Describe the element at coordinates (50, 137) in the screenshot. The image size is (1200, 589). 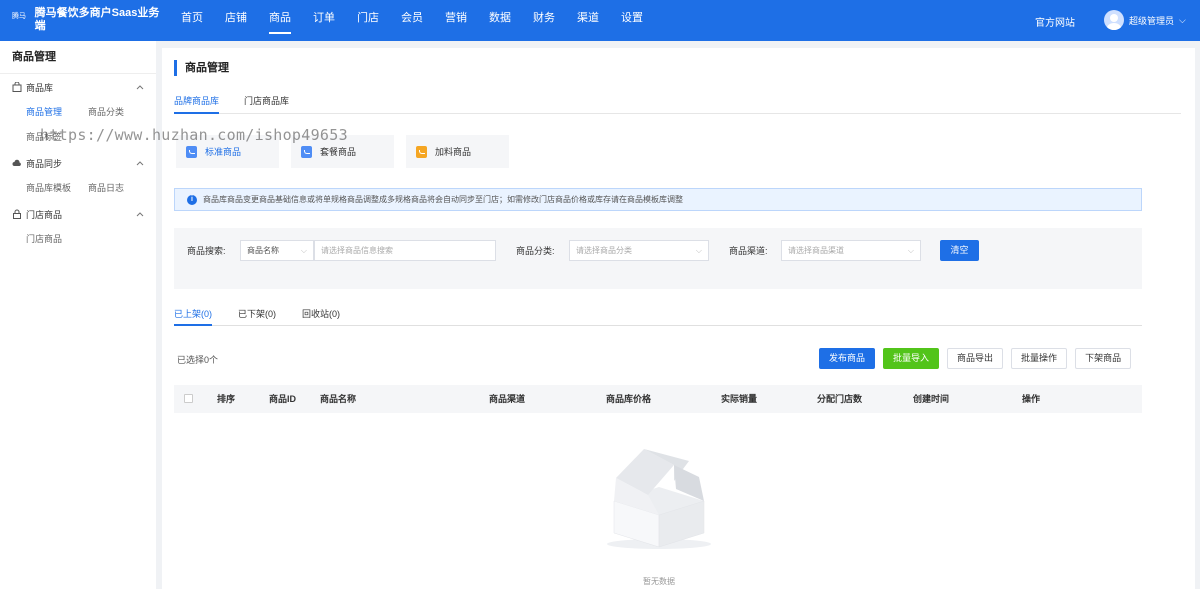
I see `sidebar-item-goods-tags: 商品标签` at that location.